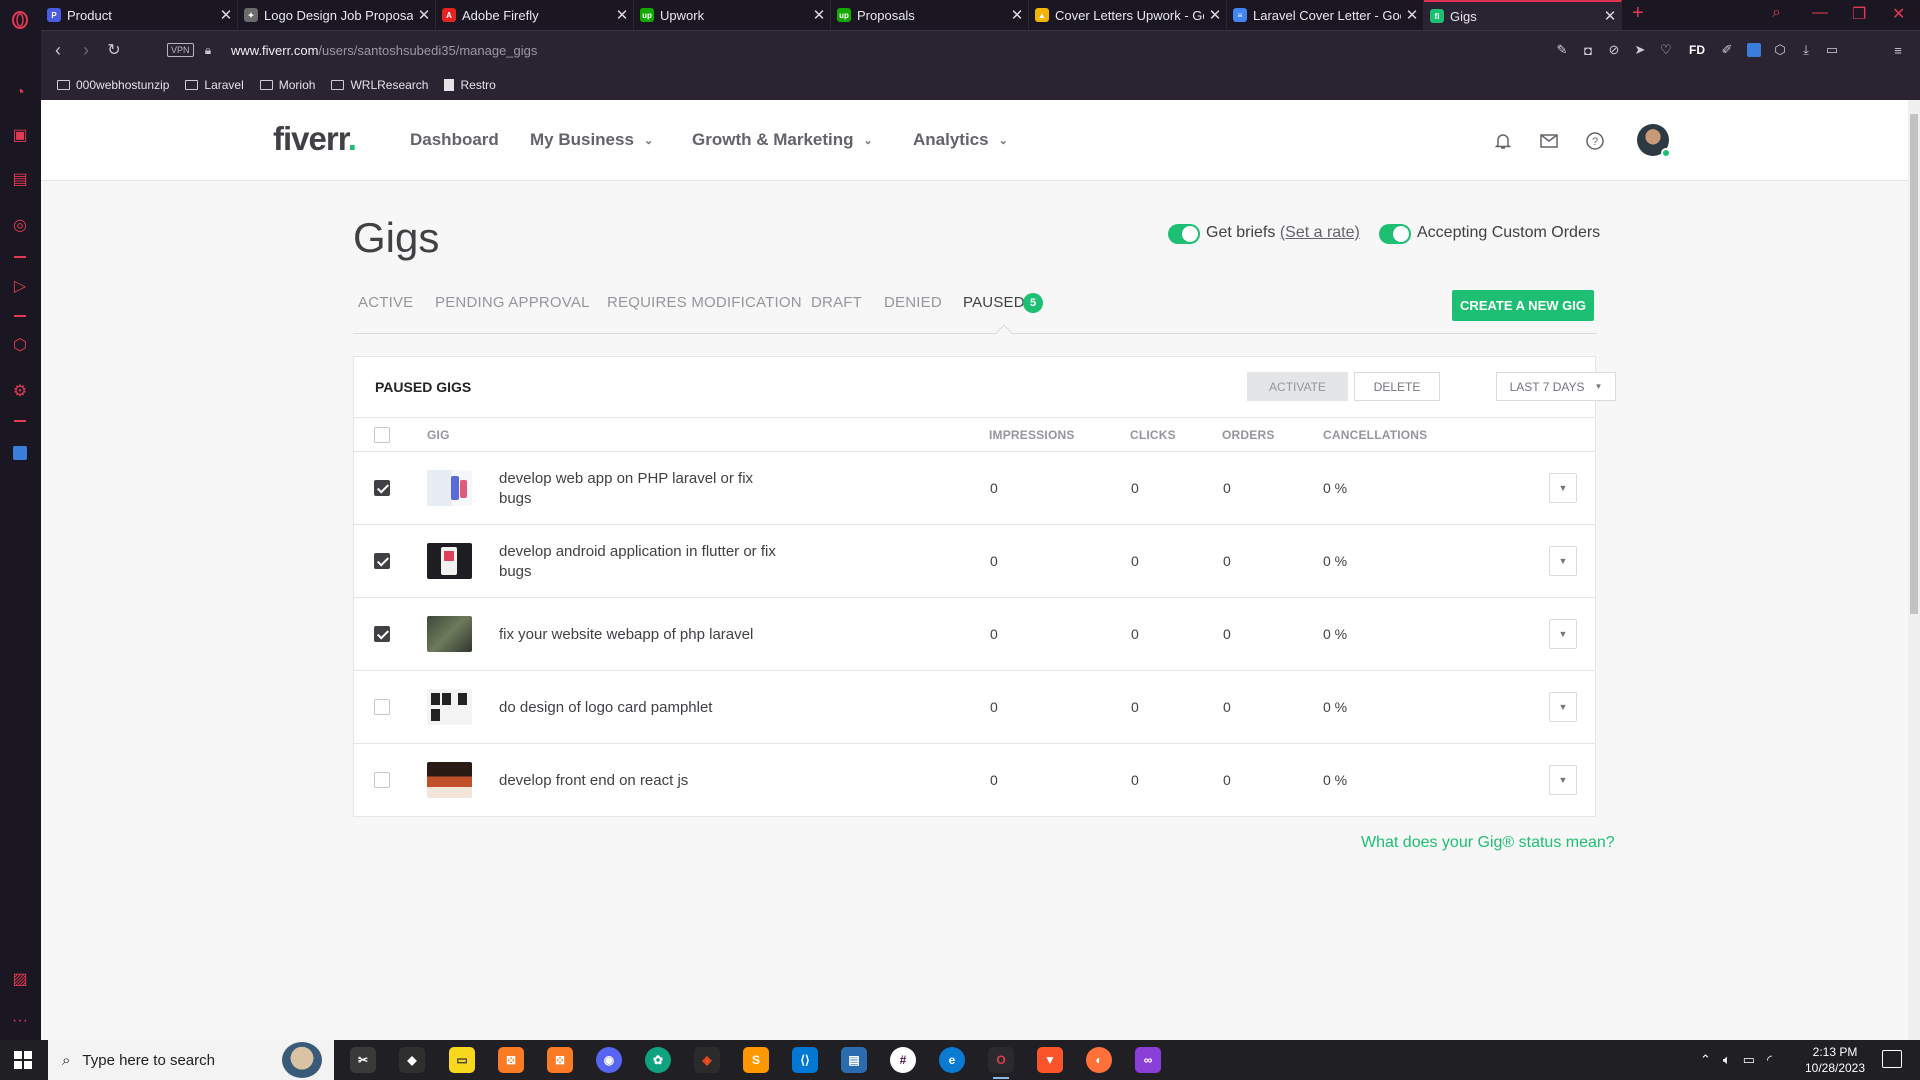 The image size is (1920, 1080). I want to click on fd-extension-icon: FD, so click(1697, 50).